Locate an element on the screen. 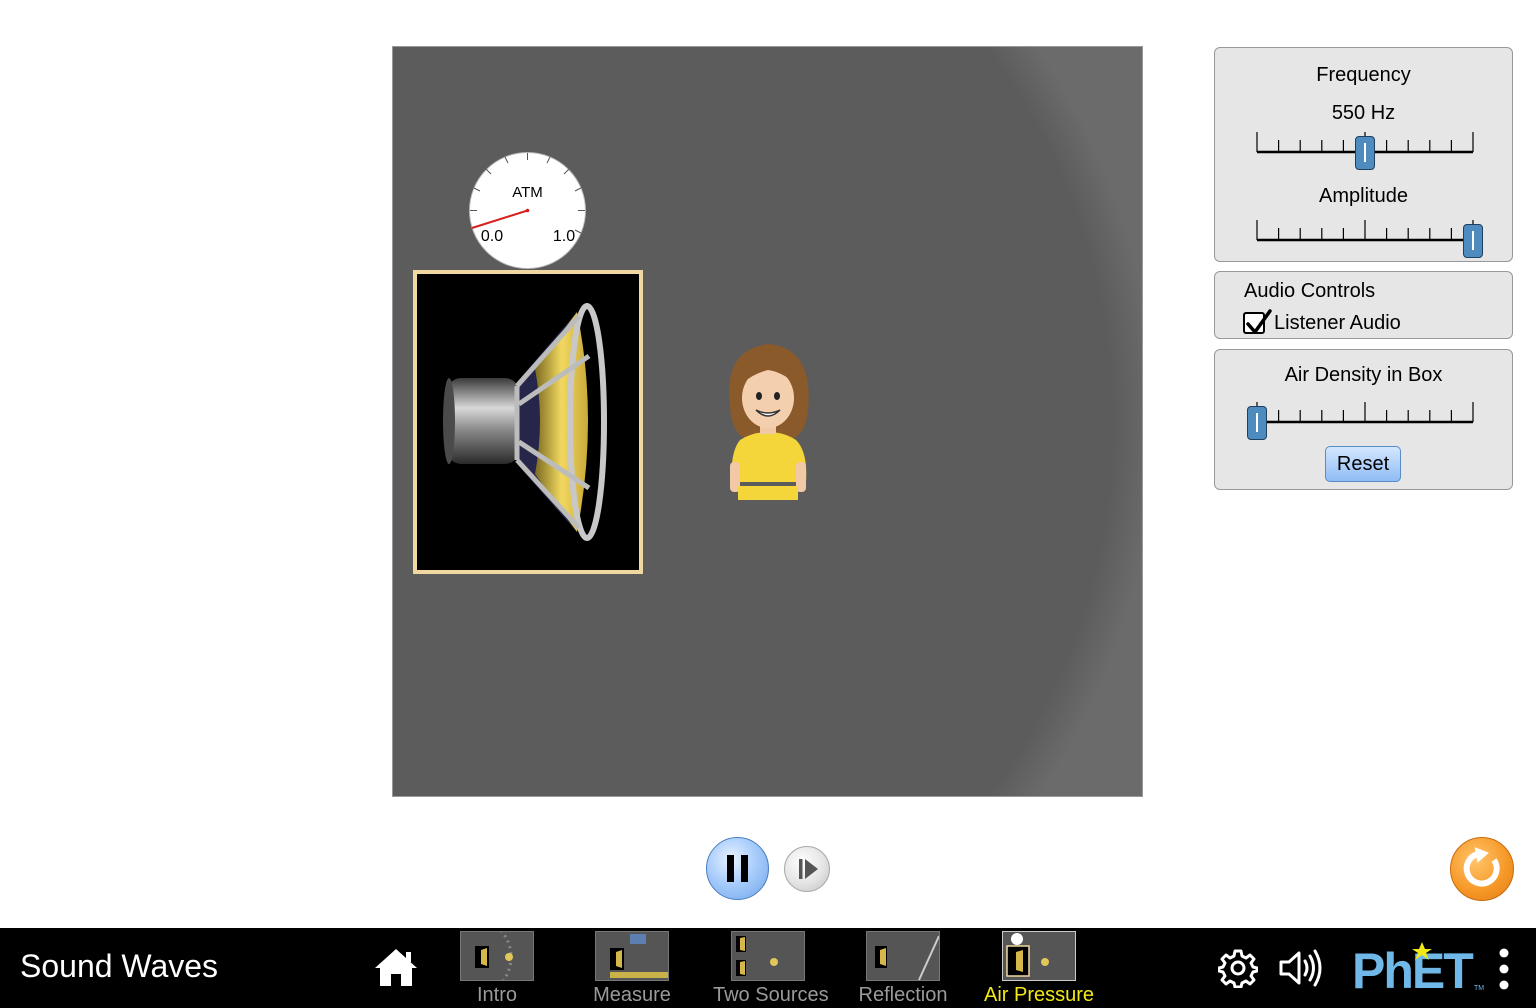 Image resolution: width=1536 pixels, height=1008 pixels. audio-controls-title: Audio Controls is located at coordinates (1310, 291).